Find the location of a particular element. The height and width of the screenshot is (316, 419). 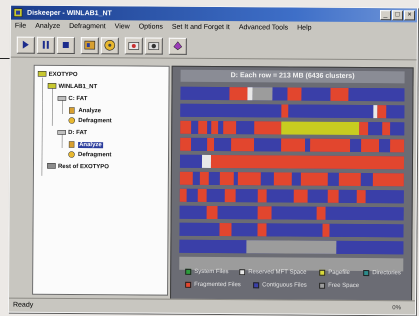

menu-file: File is located at coordinates (20, 26).